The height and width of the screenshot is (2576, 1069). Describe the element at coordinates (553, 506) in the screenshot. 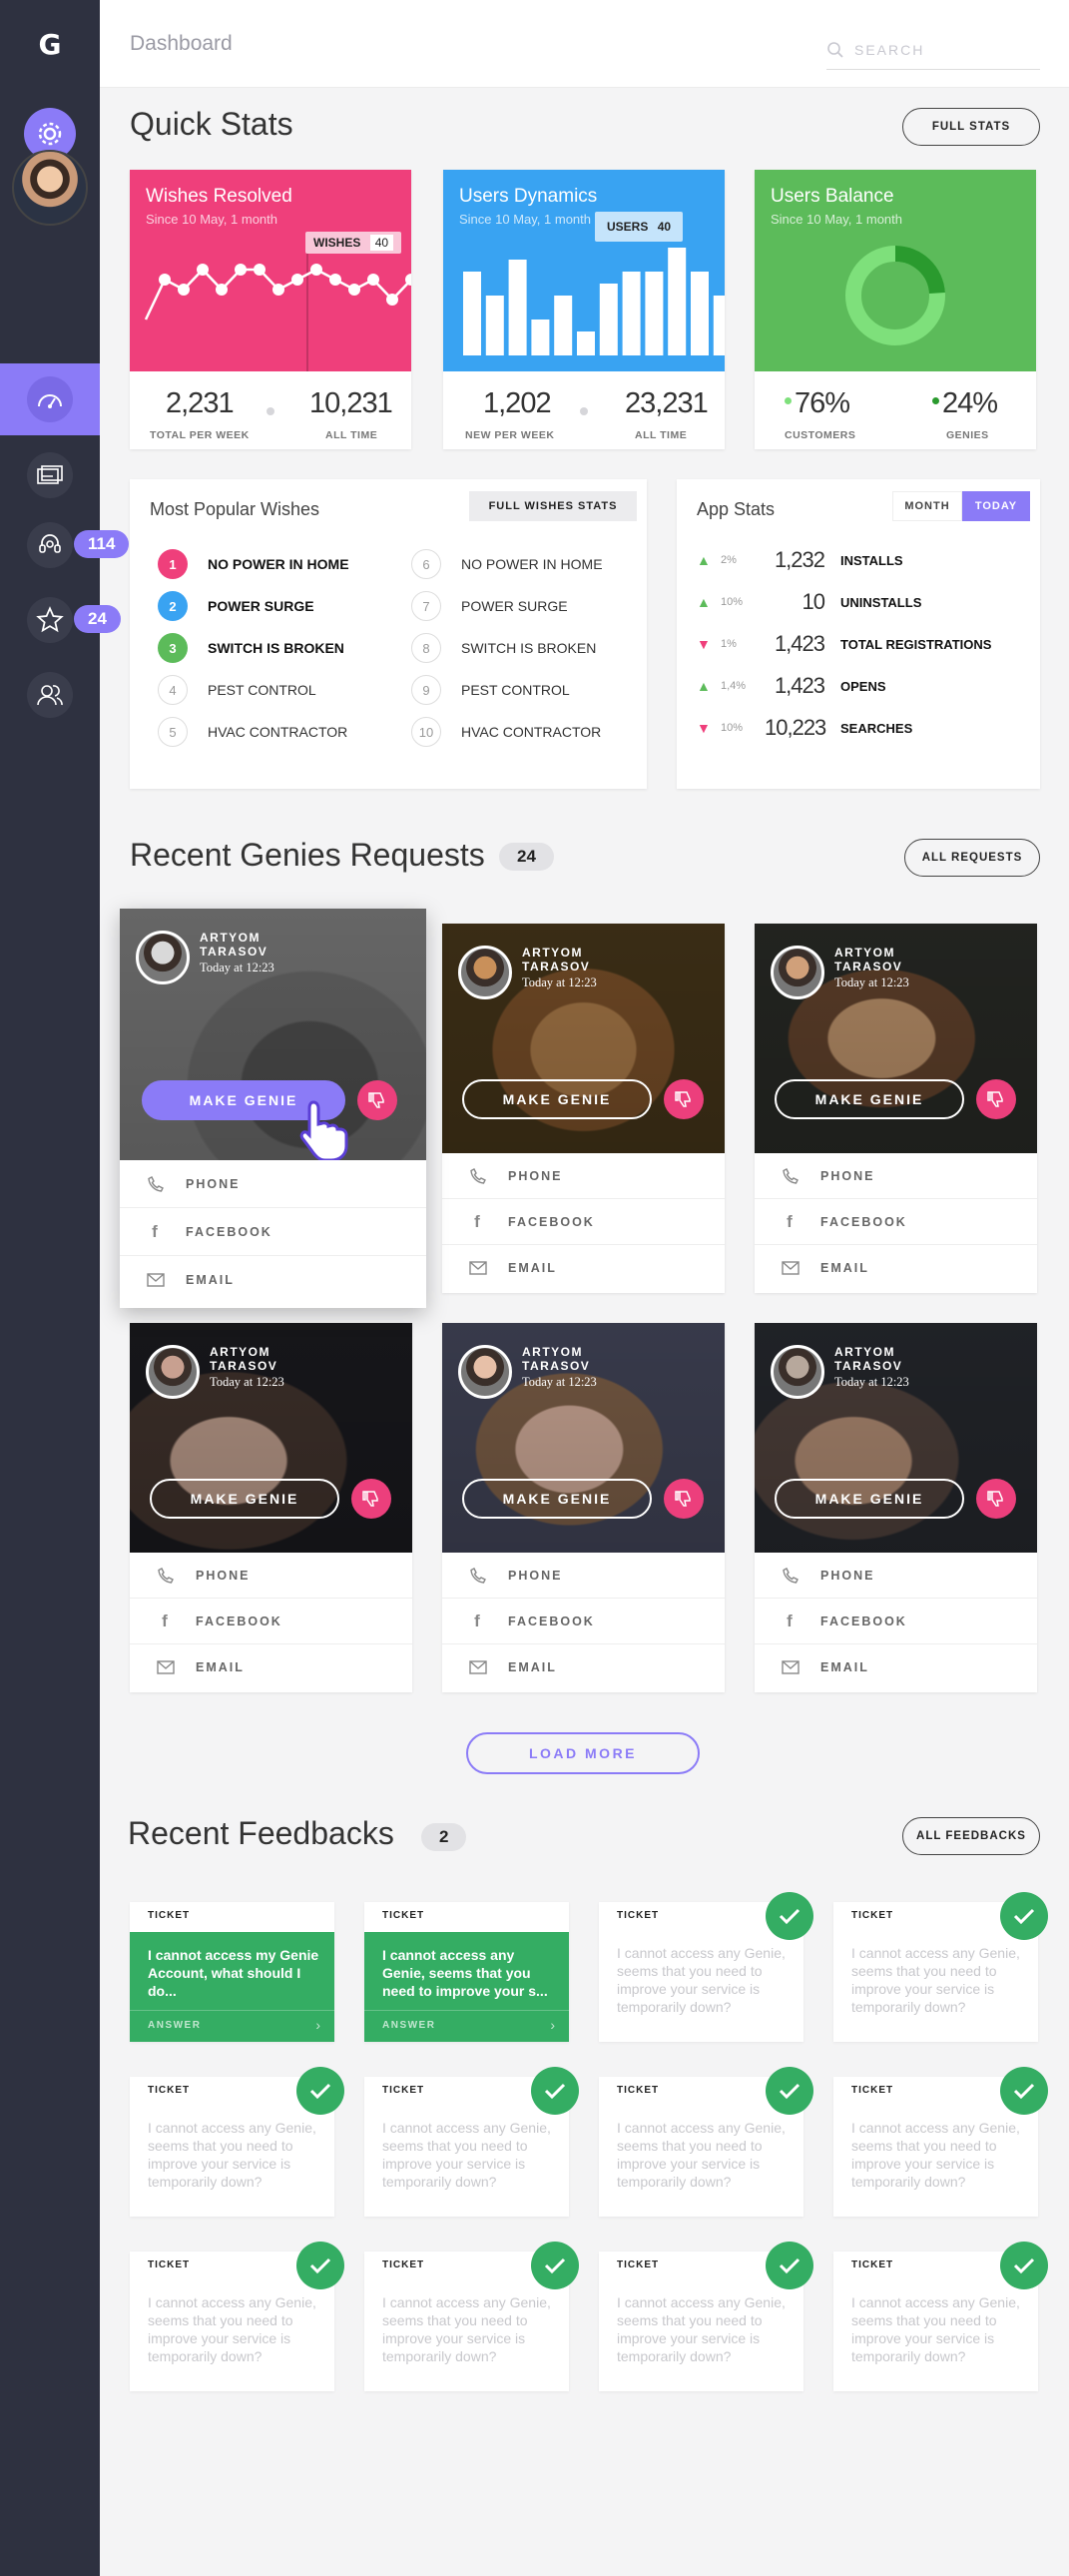

I see `full-wishes-stats-button: FULL WISHES STATS` at that location.